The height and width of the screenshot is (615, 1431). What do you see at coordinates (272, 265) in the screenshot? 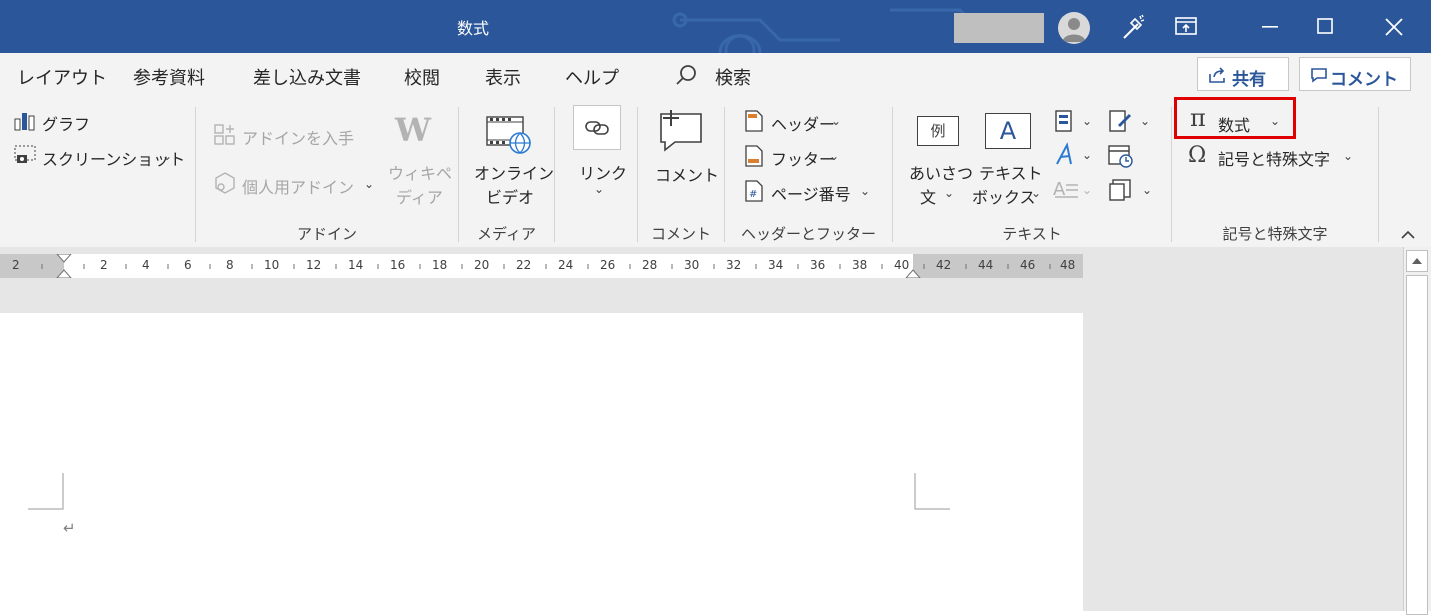
I see `ruler-label: 10` at bounding box center [272, 265].